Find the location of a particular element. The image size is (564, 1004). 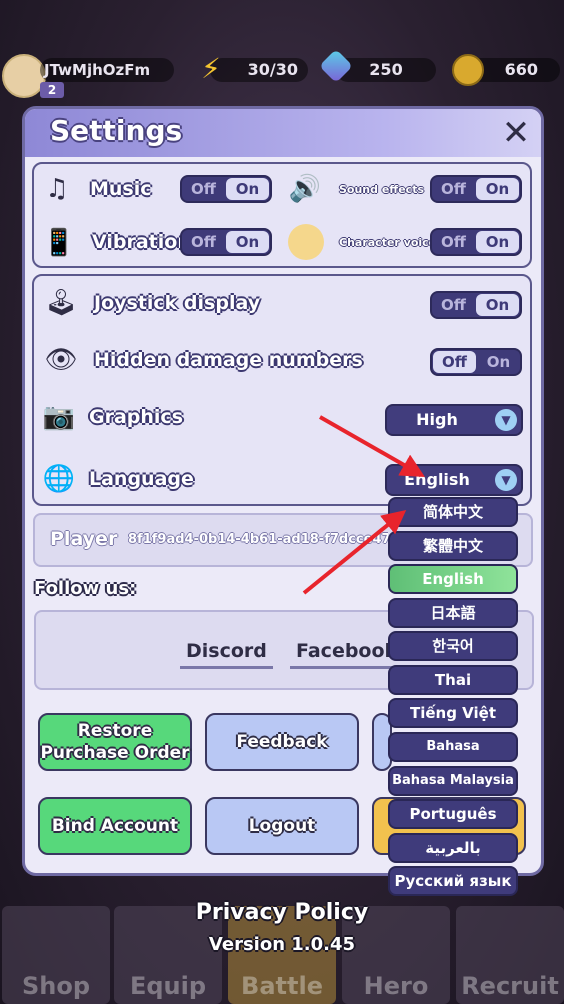

version-label: Version 1.0.45 is located at coordinates (282, 944).